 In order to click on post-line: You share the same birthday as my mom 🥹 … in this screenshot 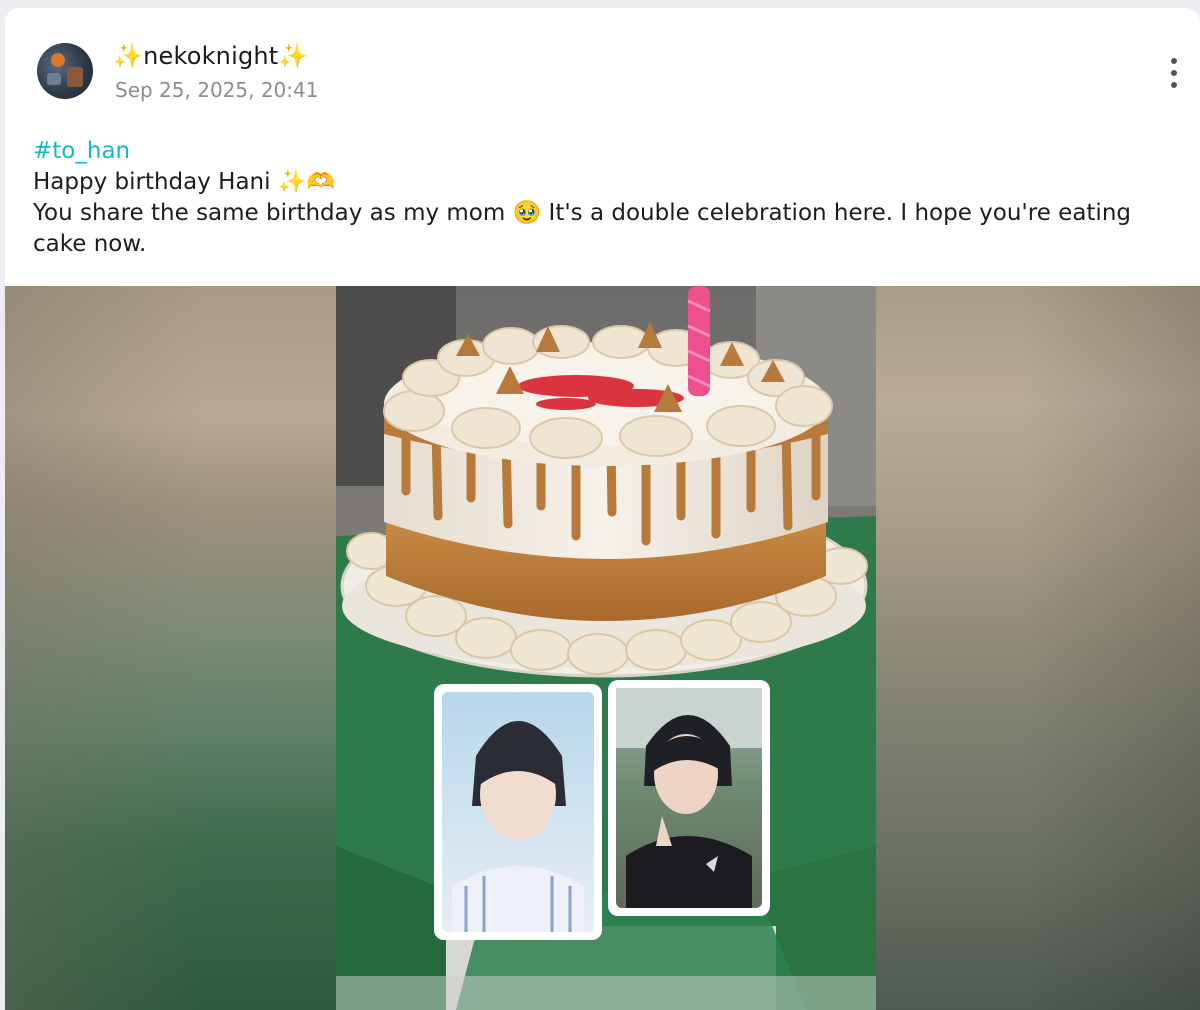, I will do `click(582, 228)`.